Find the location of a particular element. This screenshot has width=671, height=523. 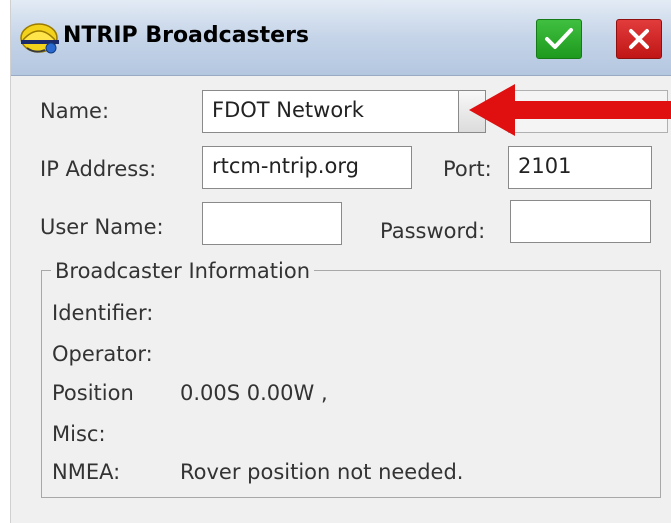

checkmark-icon is located at coordinates (559, 38).